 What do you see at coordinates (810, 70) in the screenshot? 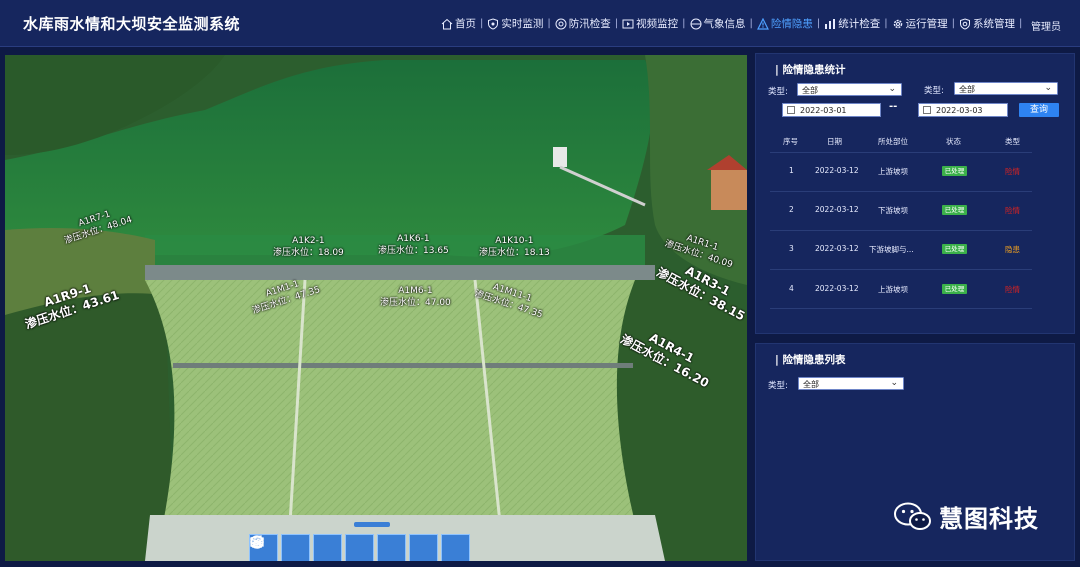
I see `panel-title: | 险情隐患统计` at bounding box center [810, 70].